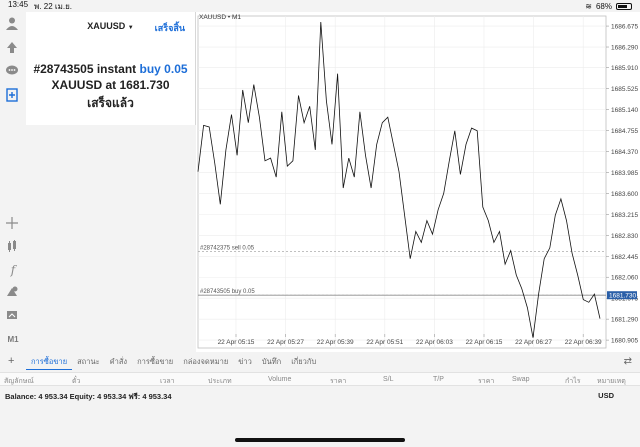 This screenshot has width=640, height=447. What do you see at coordinates (271, 362) in the screenshot?
I see `tab-6: บันทึก` at bounding box center [271, 362].